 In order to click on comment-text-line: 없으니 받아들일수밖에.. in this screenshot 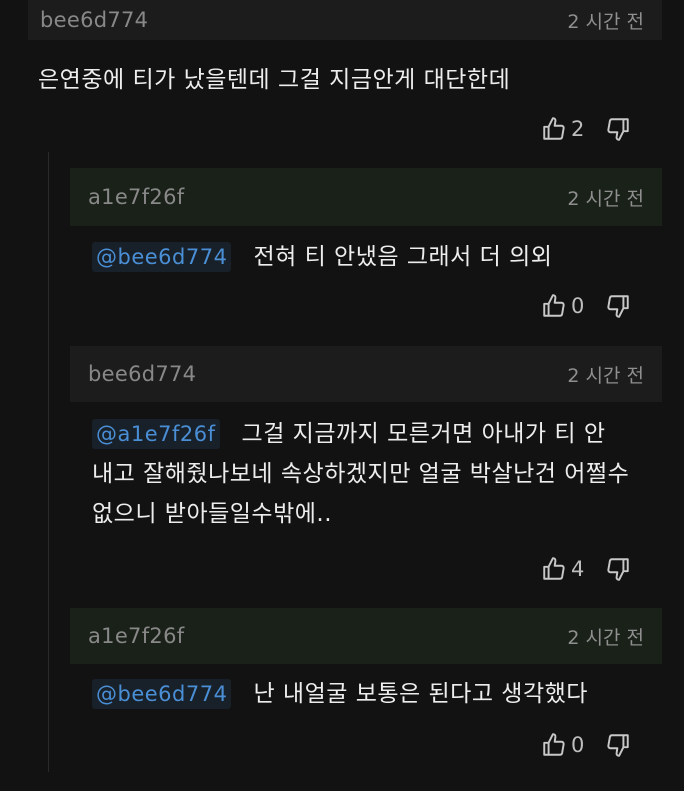, I will do `click(212, 514)`.